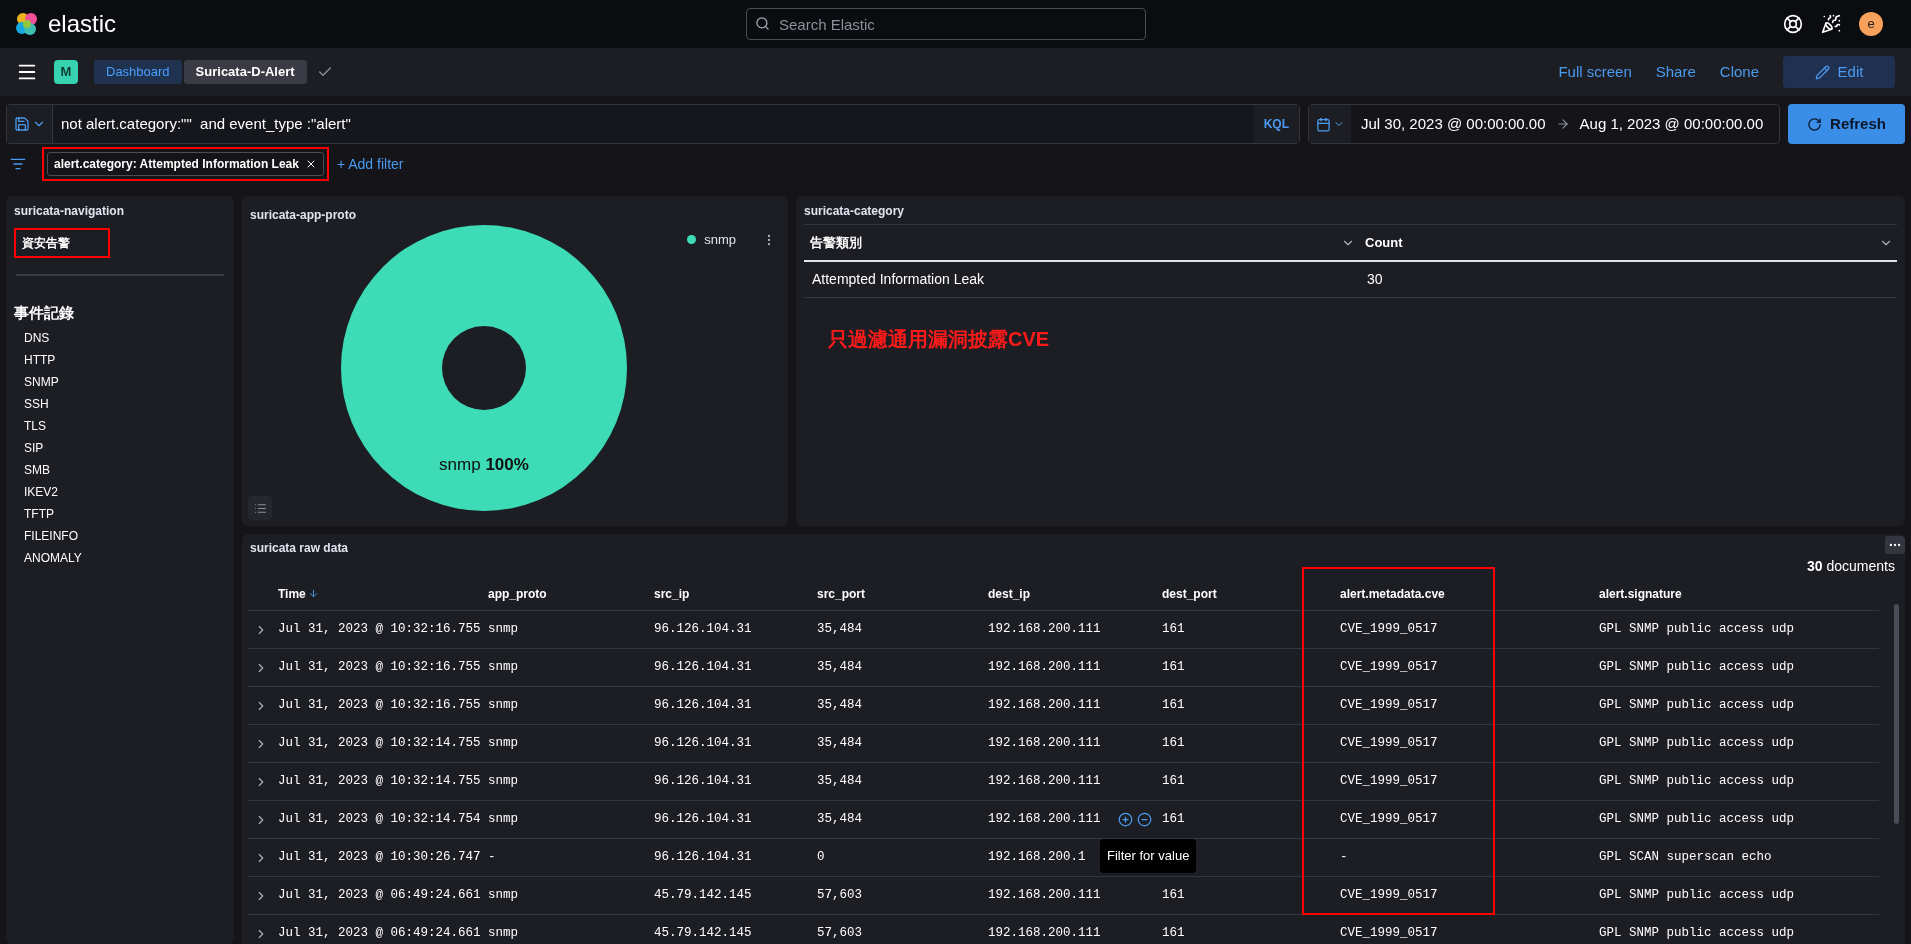 The image size is (1911, 944). What do you see at coordinates (125, 359) in the screenshot?
I see `nav-link: HTTP` at bounding box center [125, 359].